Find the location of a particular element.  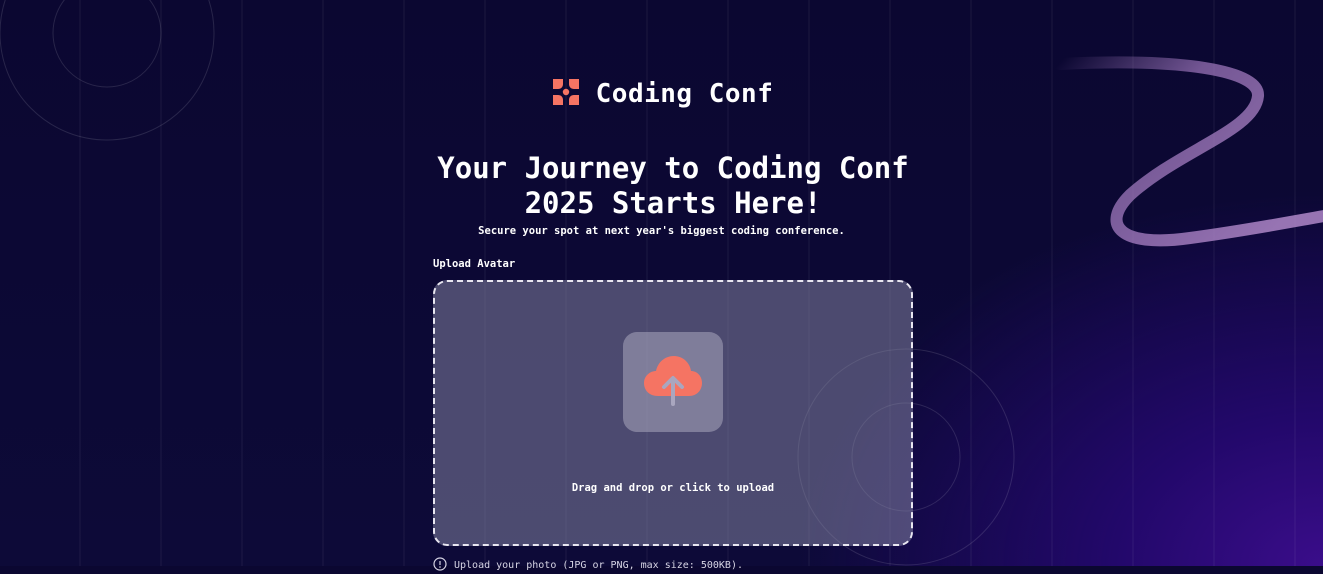

upload-icon-container is located at coordinates (673, 382).